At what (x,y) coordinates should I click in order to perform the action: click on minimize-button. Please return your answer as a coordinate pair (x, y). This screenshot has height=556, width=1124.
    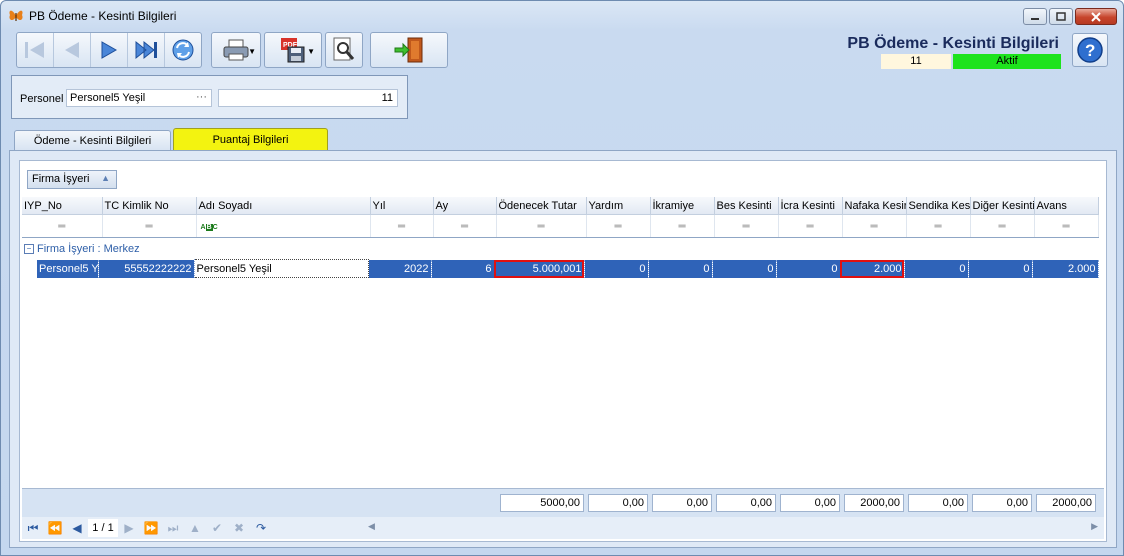
    Looking at the image, I should click on (1035, 16).